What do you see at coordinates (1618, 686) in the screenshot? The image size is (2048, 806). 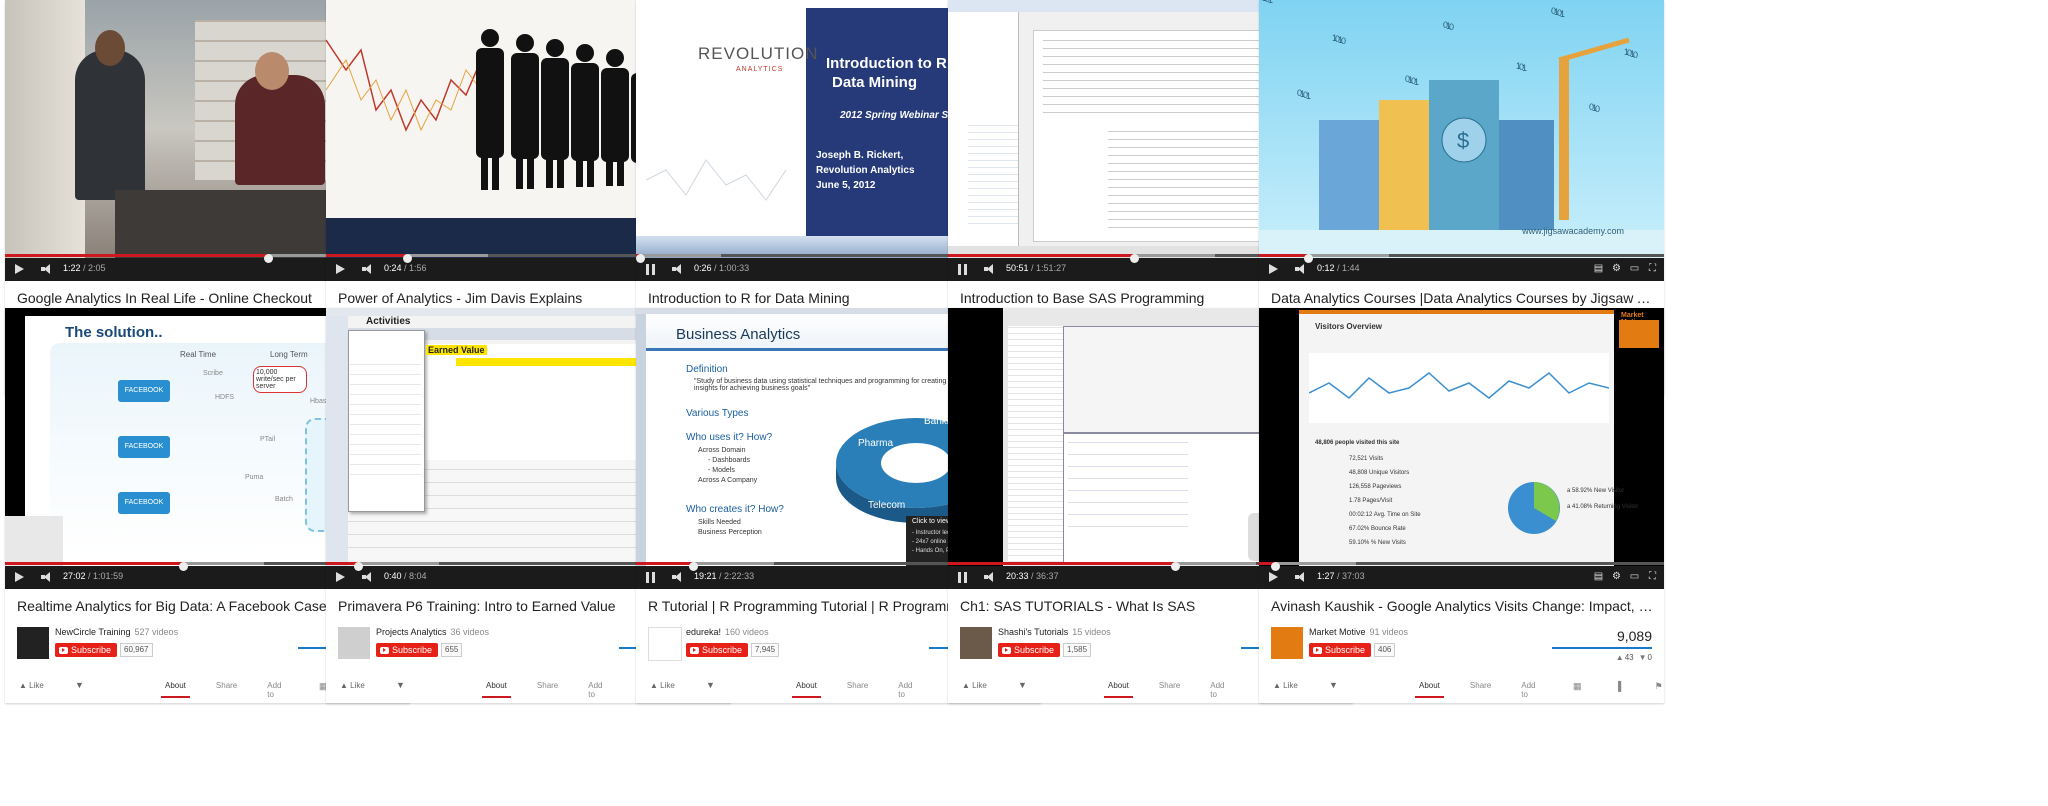 I see `statistics-icon: ▐` at bounding box center [1618, 686].